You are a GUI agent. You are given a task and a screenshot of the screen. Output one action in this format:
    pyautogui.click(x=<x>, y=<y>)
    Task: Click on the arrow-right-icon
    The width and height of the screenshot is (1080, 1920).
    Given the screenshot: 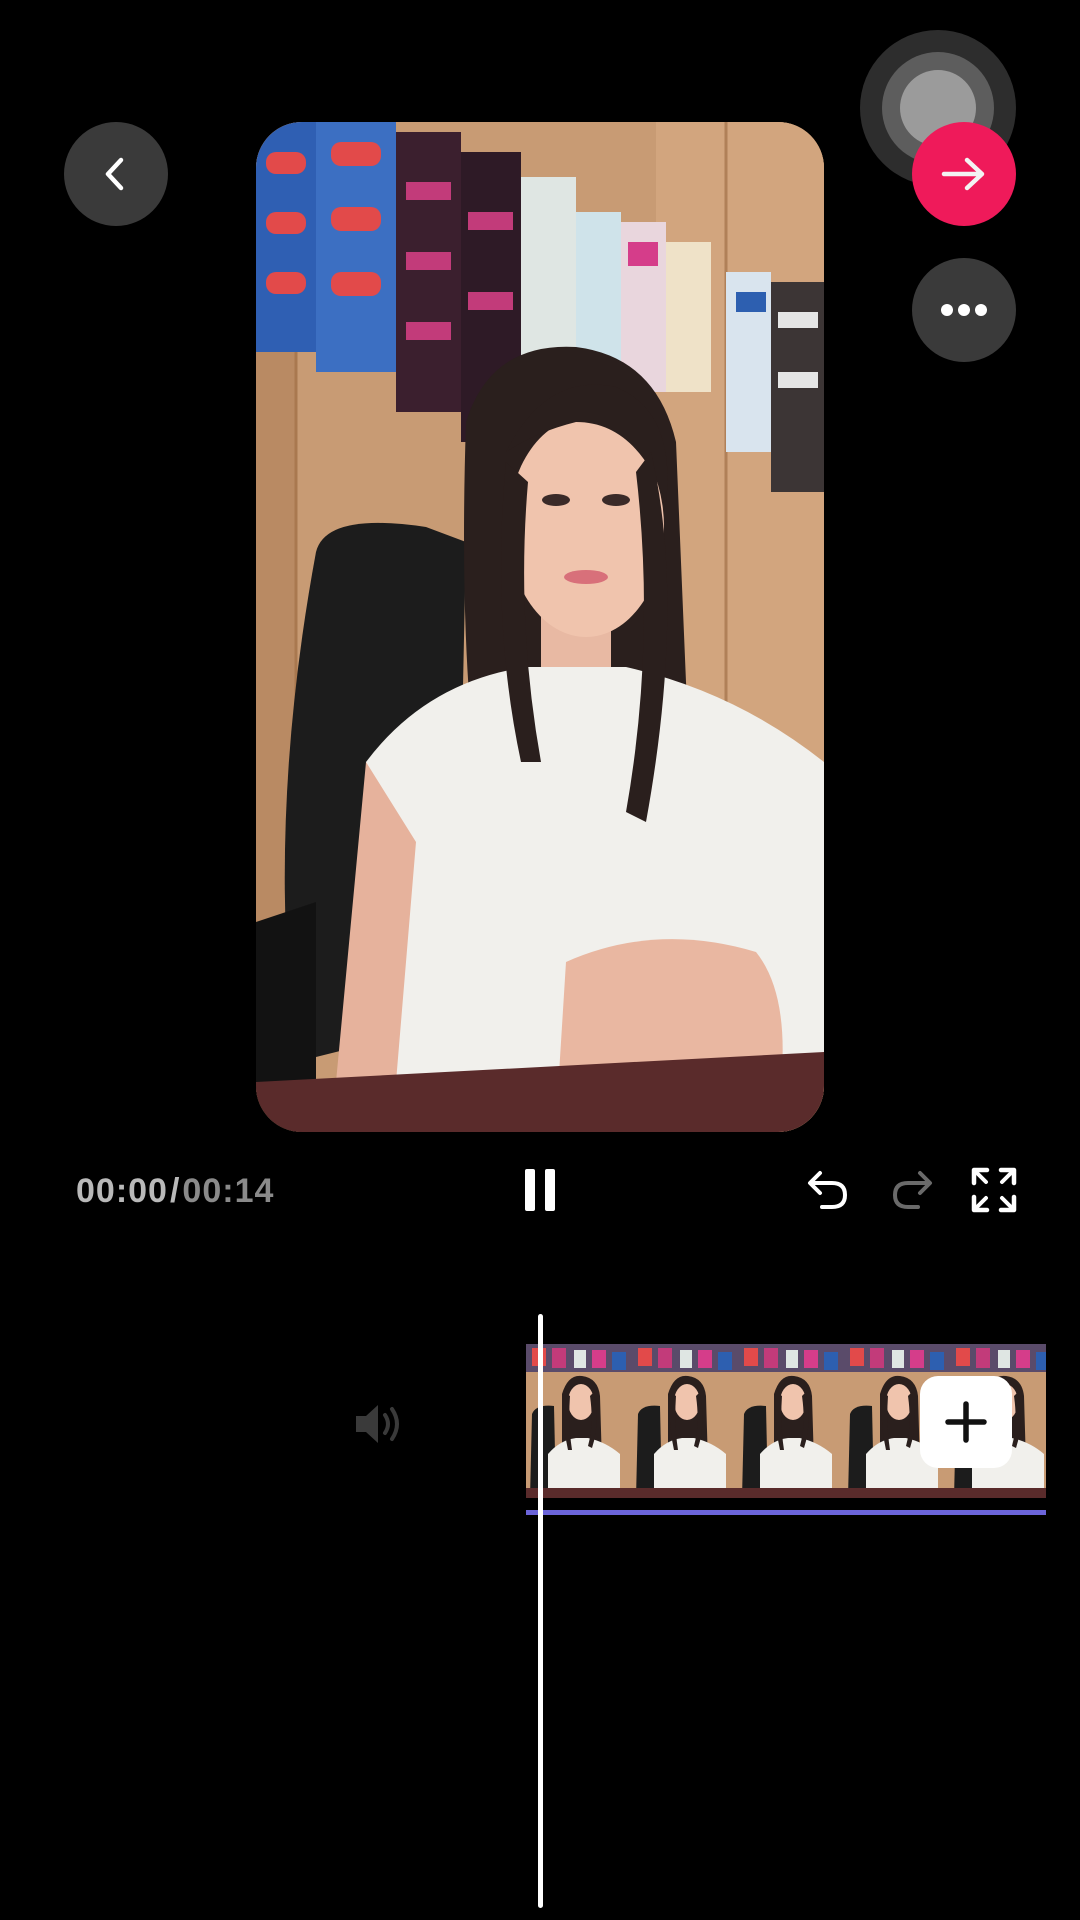 What is the action you would take?
    pyautogui.click(x=963, y=174)
    